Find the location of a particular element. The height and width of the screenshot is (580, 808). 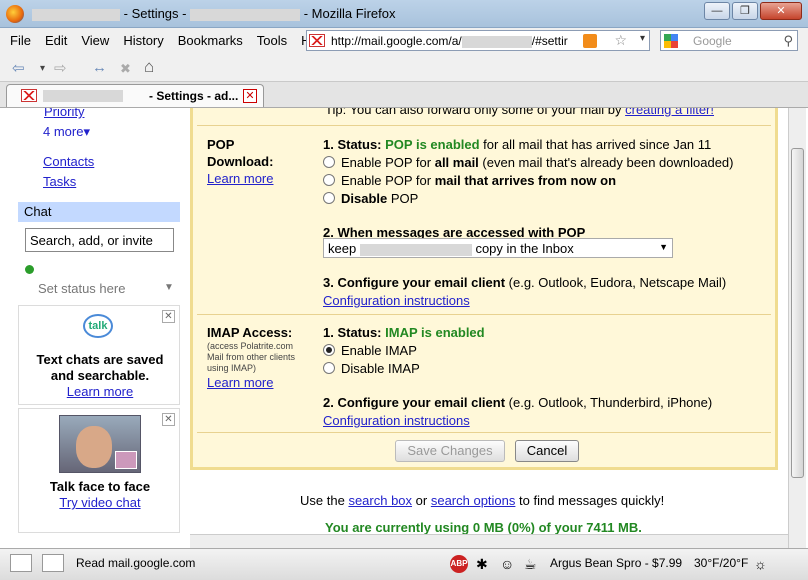

radio-imap-disable is located at coordinates (329, 368).